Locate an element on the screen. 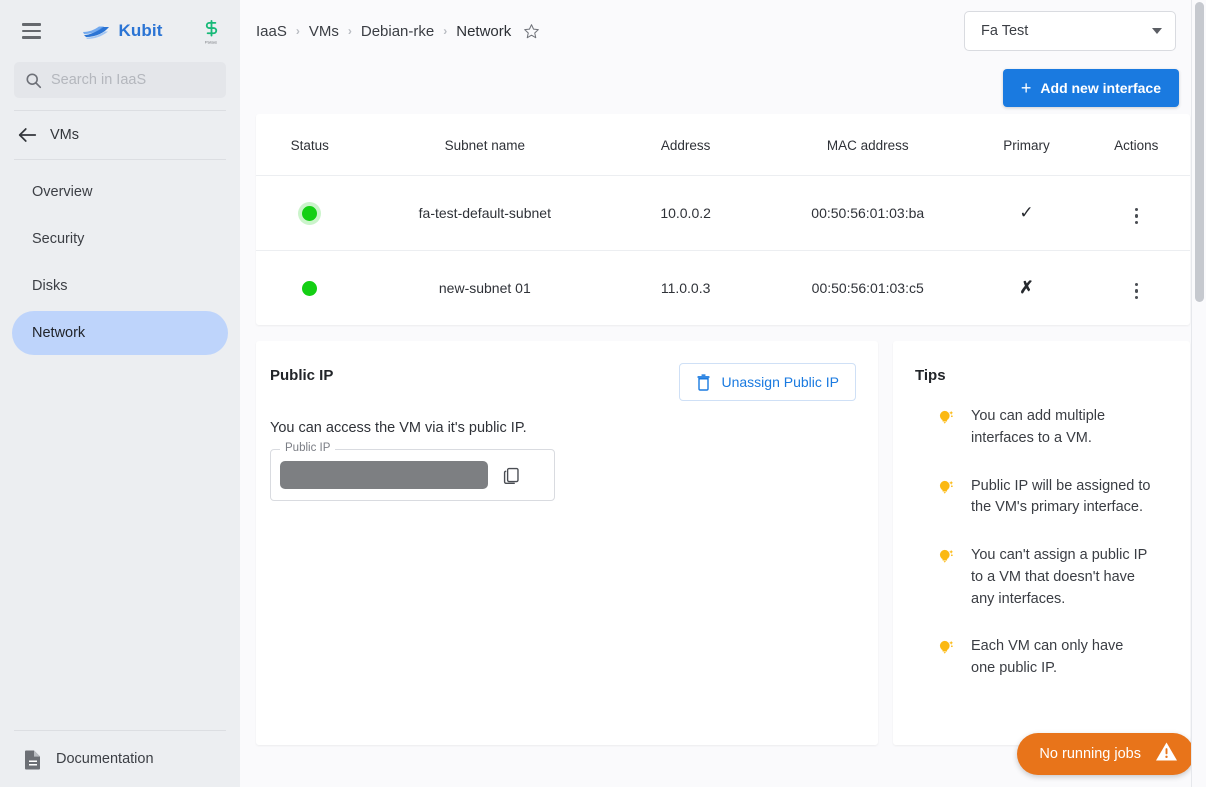 The height and width of the screenshot is (787, 1206). copy-icon is located at coordinates (511, 475).